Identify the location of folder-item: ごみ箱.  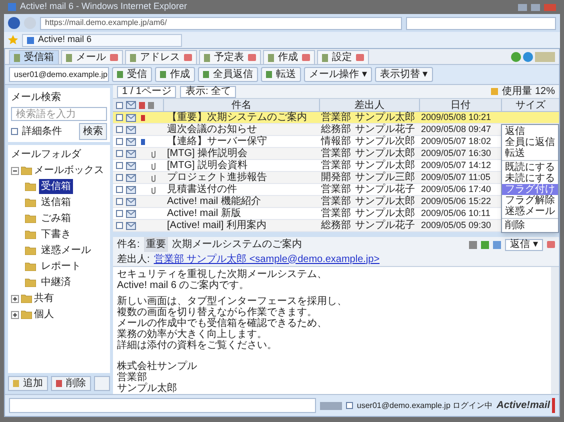
(56, 218).